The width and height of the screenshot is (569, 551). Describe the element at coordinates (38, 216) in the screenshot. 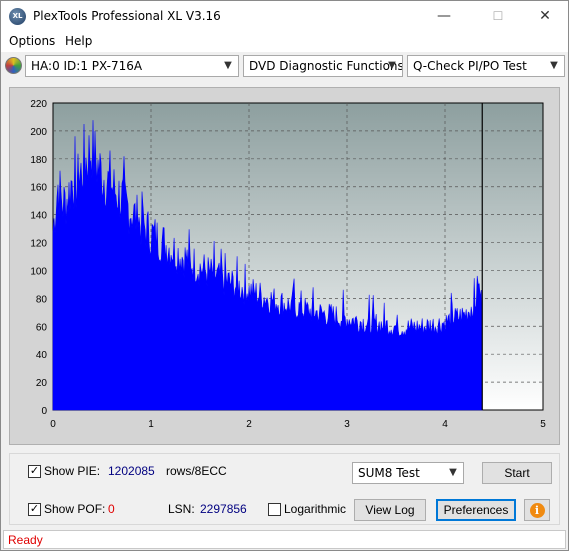

I see `y-tick-label: 140` at that location.